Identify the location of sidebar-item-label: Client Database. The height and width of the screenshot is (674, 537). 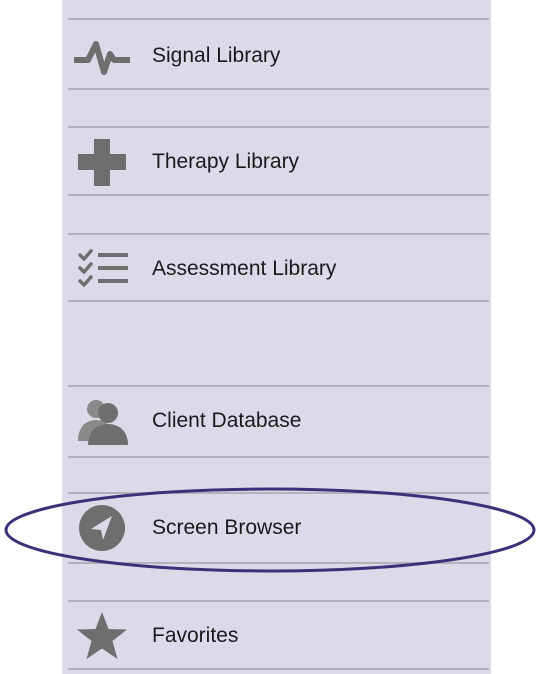
(227, 420).